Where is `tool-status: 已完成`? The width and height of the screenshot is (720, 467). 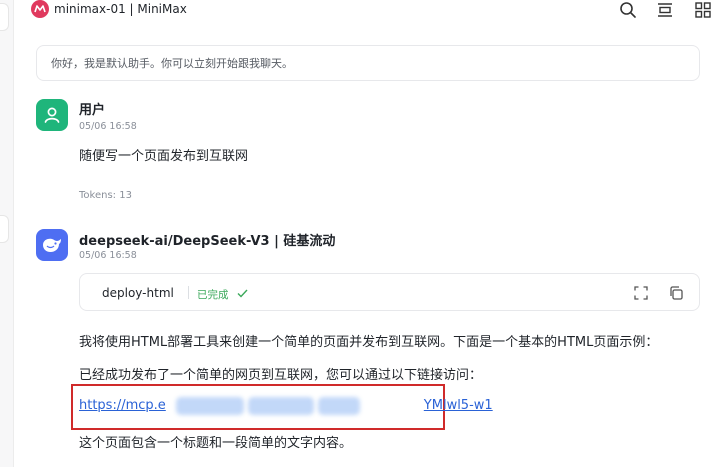
tool-status: 已完成 is located at coordinates (222, 294).